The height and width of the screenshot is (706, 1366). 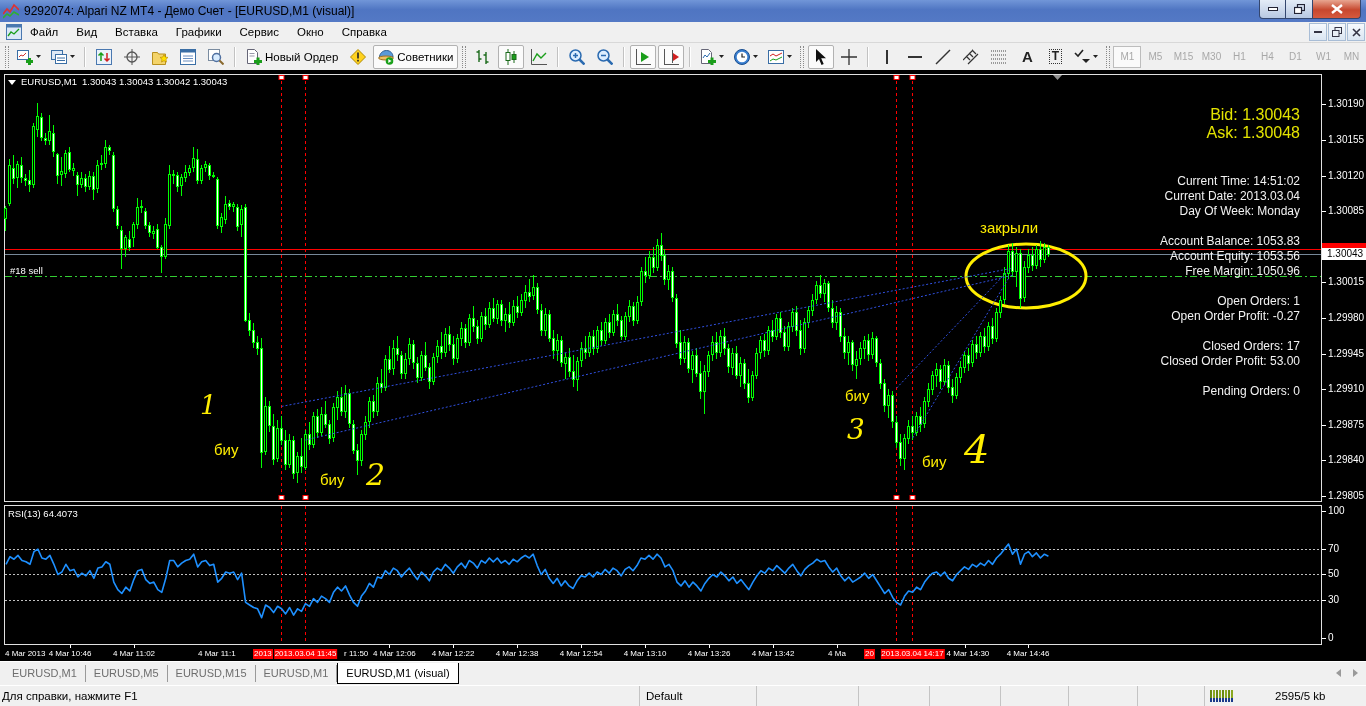 What do you see at coordinates (1346, 318) in the screenshot?
I see `price-axis-label: 1.29980` at bounding box center [1346, 318].